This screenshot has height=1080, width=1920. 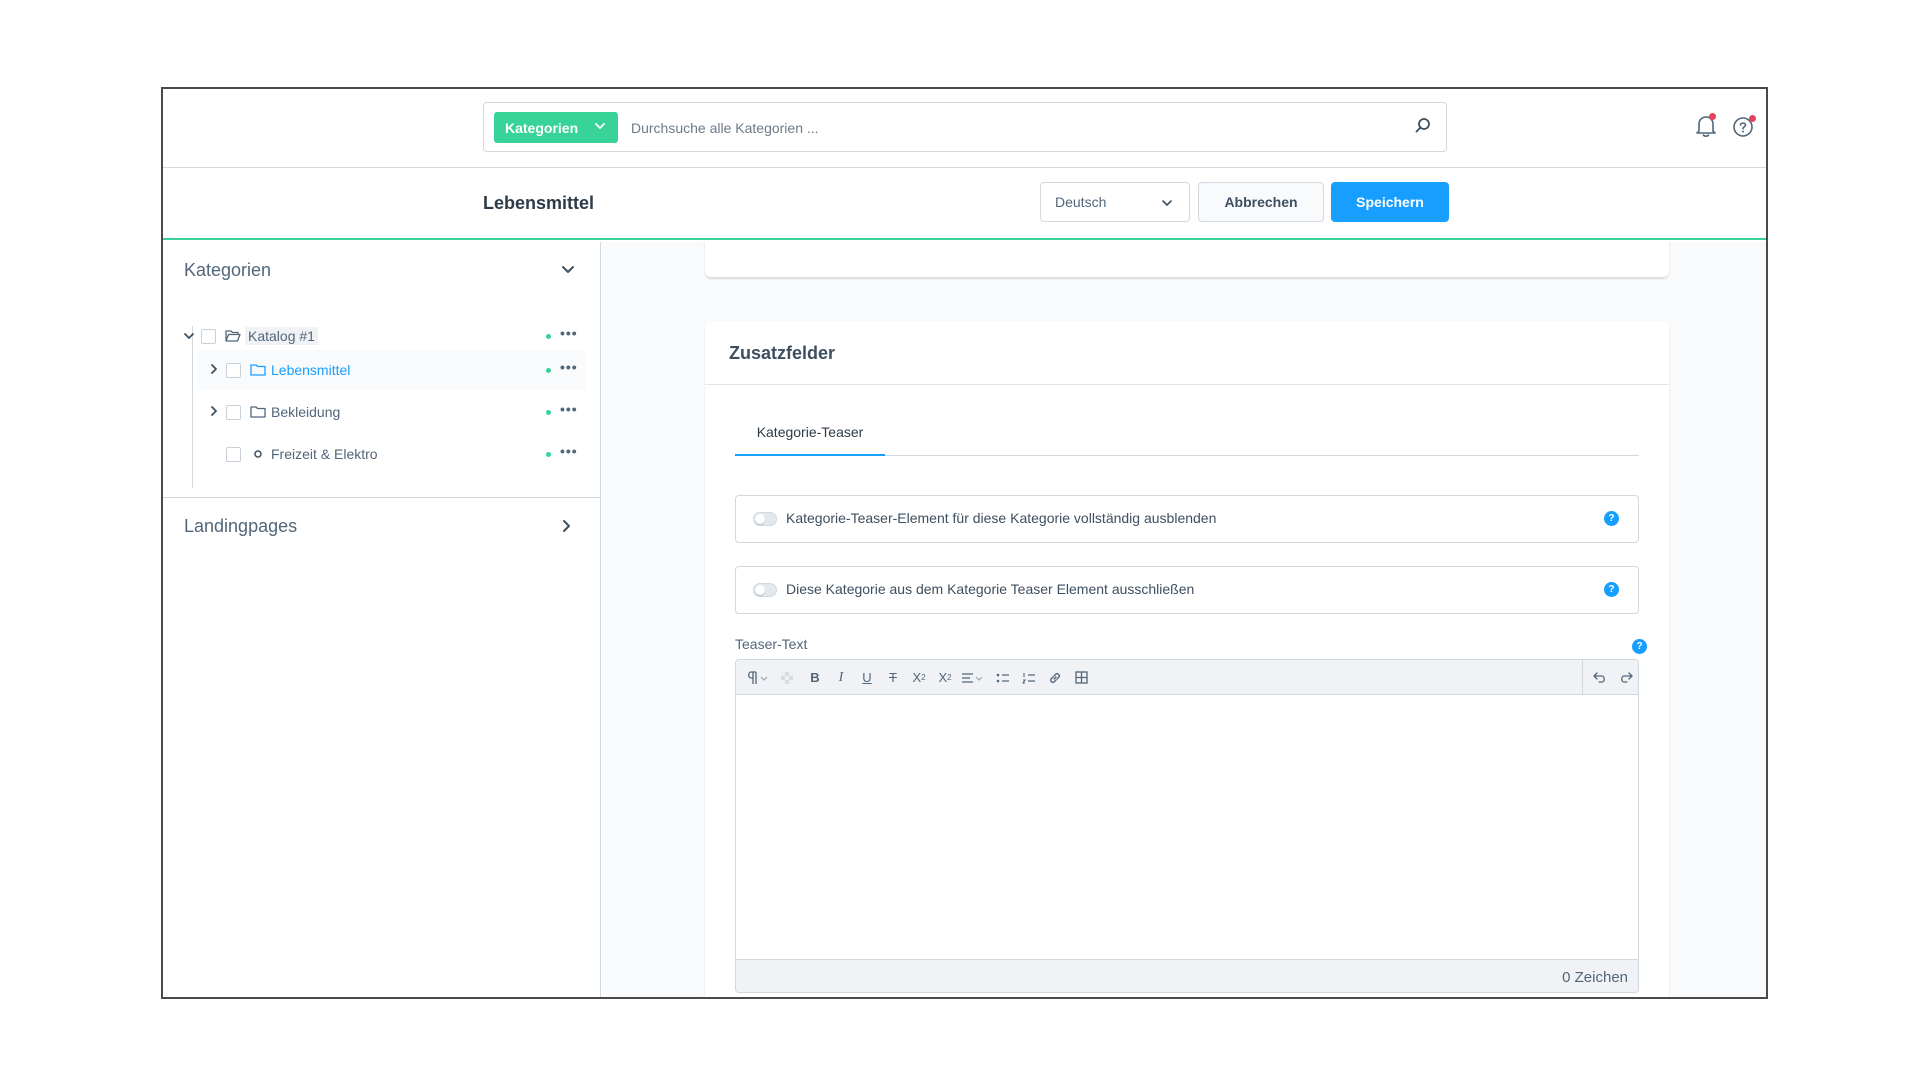 I want to click on top-bar: Kategorien, so click(x=964, y=128).